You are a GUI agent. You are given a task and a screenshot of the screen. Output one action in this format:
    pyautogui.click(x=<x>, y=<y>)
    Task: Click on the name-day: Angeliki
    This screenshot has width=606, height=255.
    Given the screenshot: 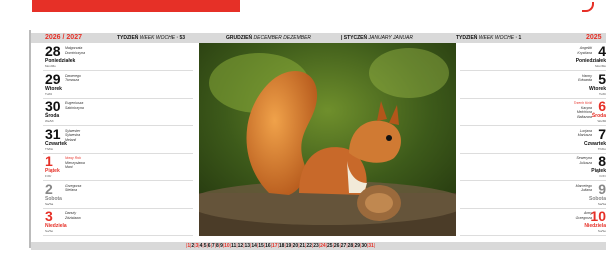 What is the action you would take?
    pyautogui.click(x=585, y=48)
    